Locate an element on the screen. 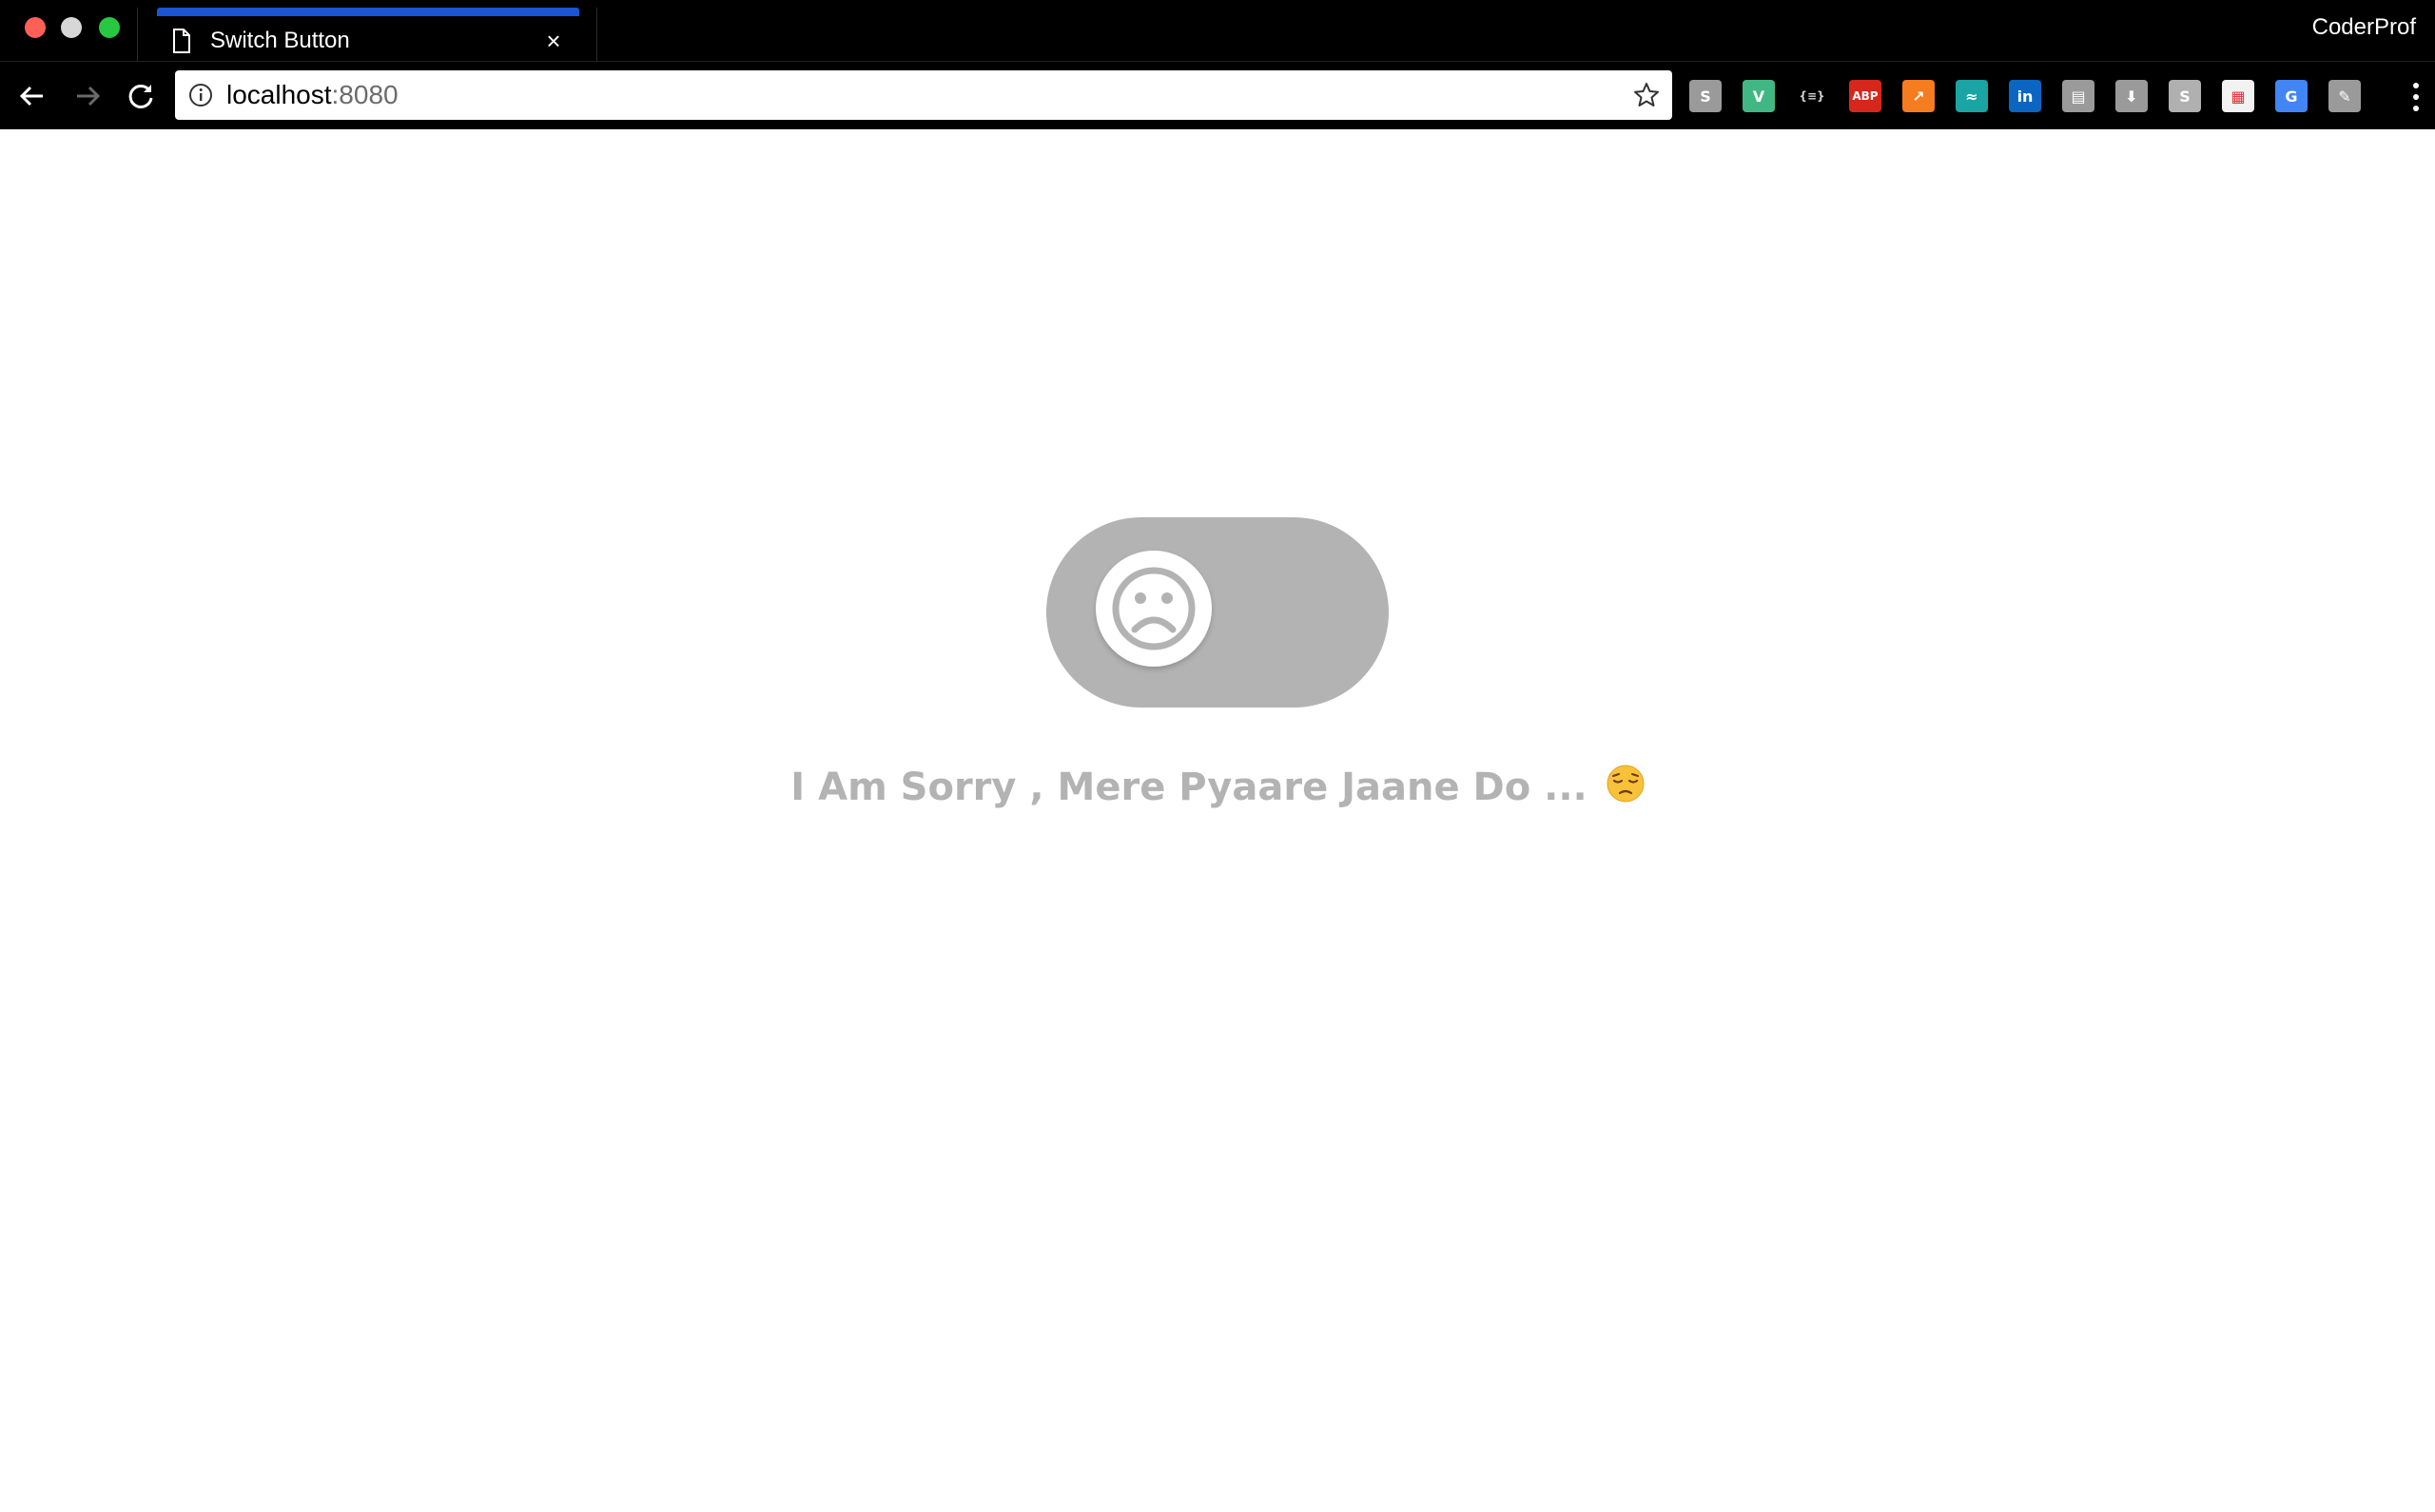 Image resolution: width=2435 pixels, height=1512 pixels. extensions-area: S V {≡} ABP ↗ ≈ in ▤ ⬇ S ▦ G ✎ is located at coordinates (2036, 96).